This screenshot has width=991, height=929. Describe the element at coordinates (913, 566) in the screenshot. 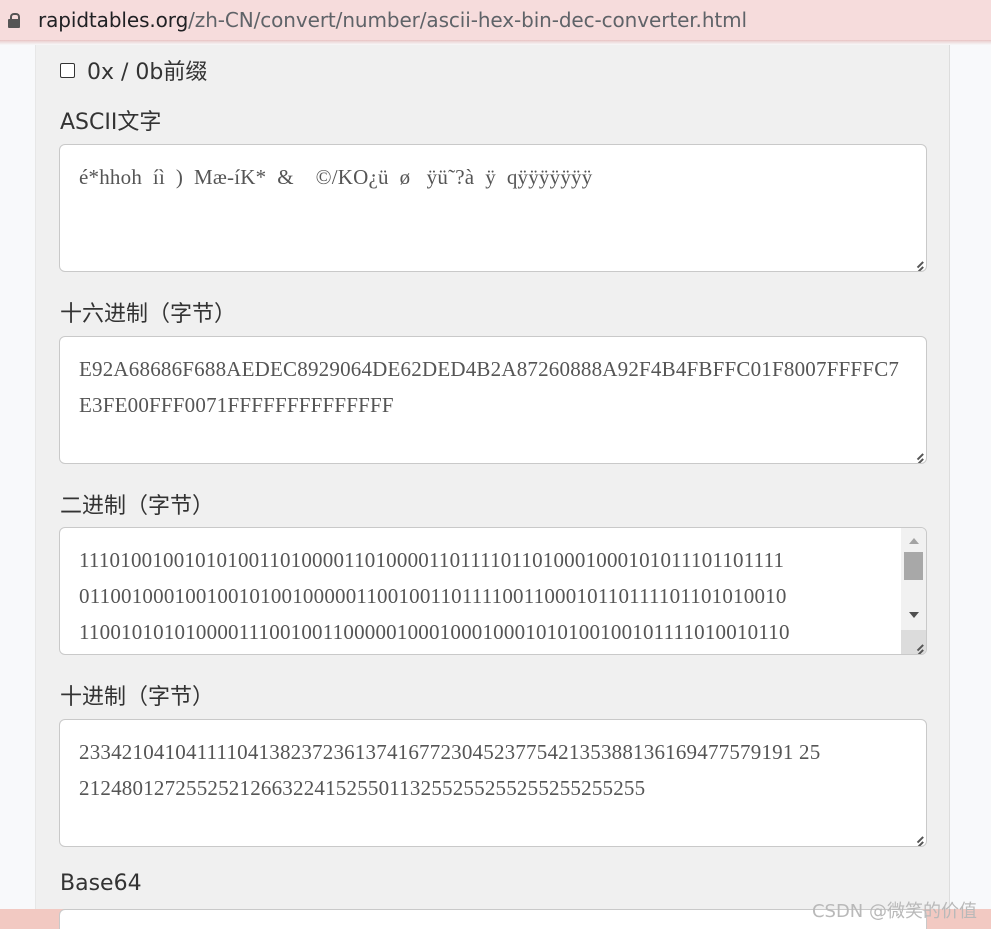

I see `scroll-thumb` at that location.